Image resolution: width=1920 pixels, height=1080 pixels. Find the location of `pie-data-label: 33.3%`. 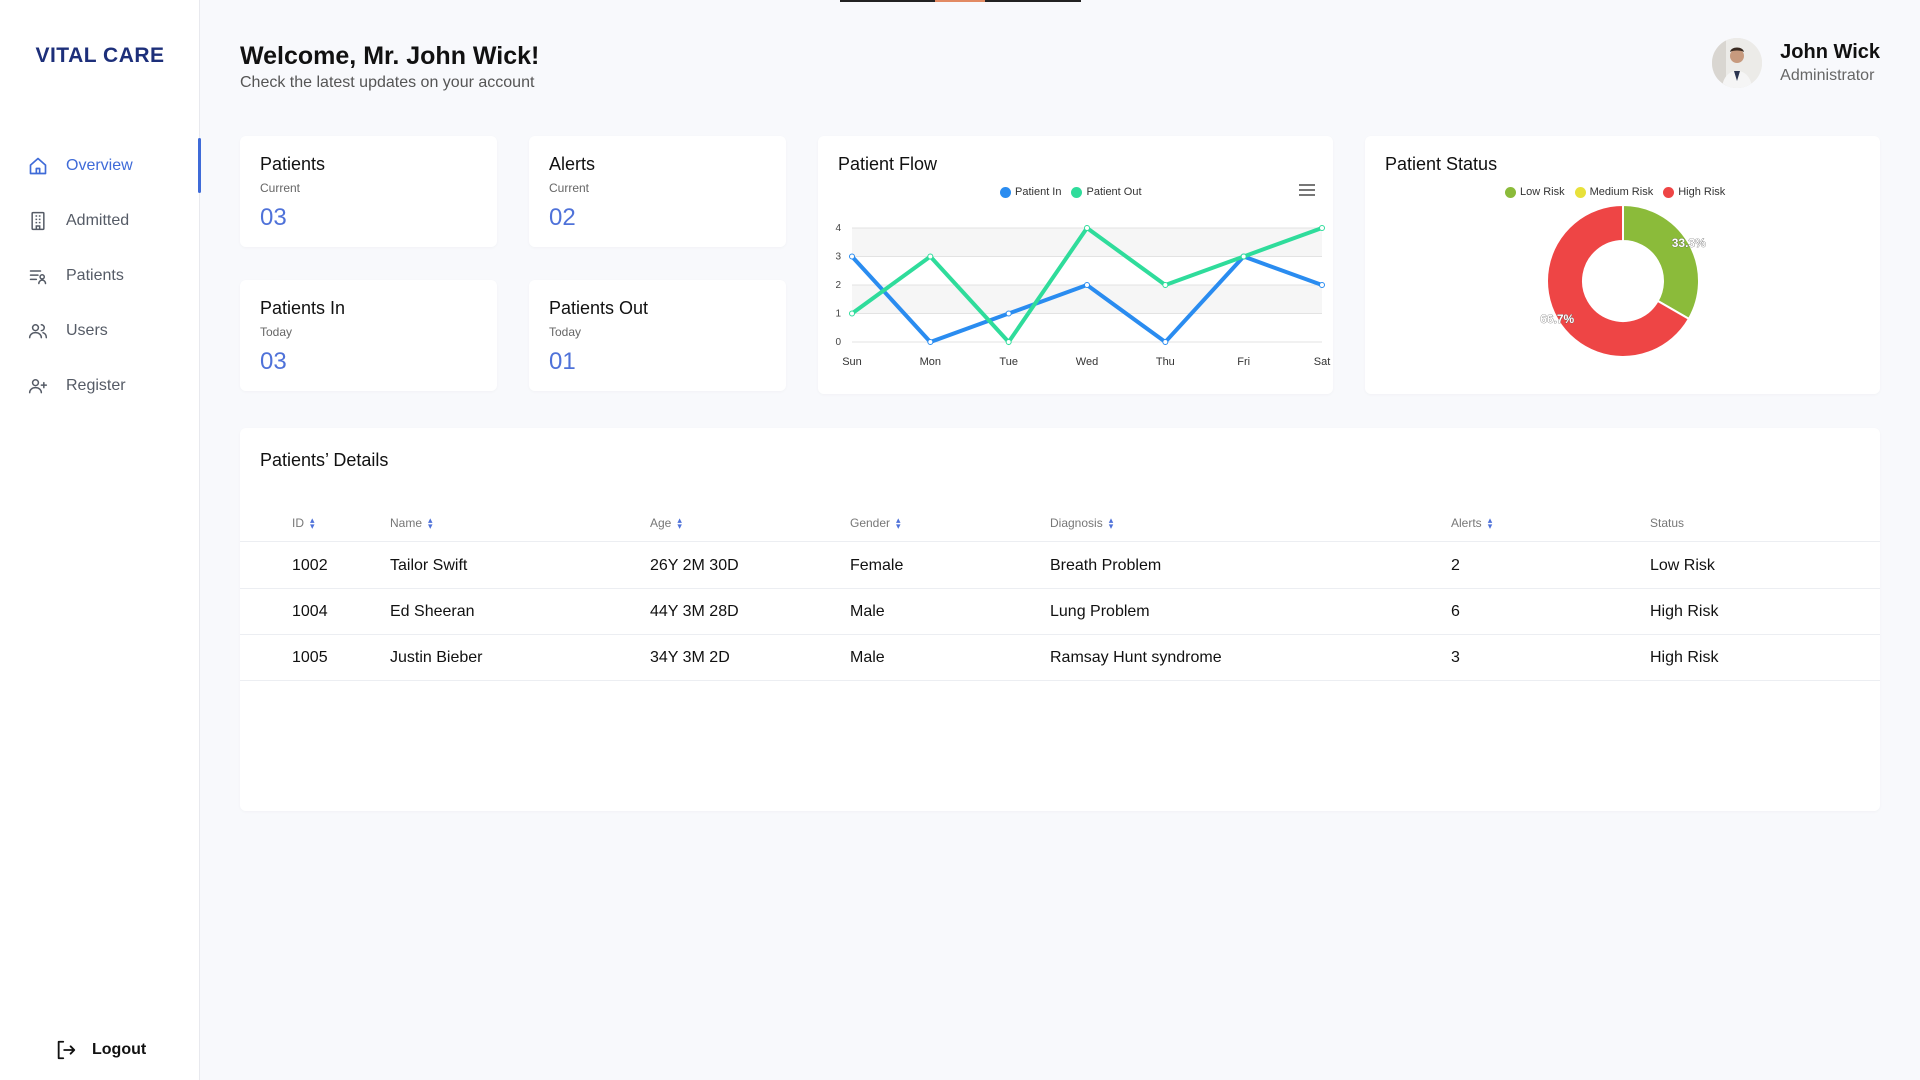

pie-data-label: 33.3% is located at coordinates (1689, 243).